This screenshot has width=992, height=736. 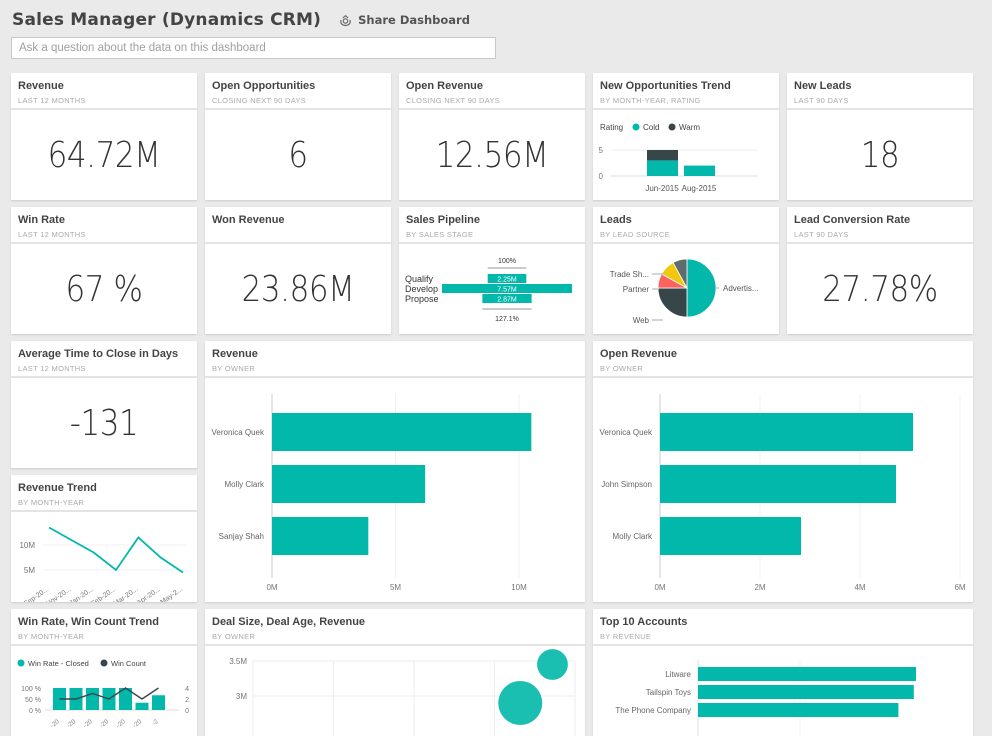 I want to click on x-tick-label: 6M, so click(x=959, y=587).